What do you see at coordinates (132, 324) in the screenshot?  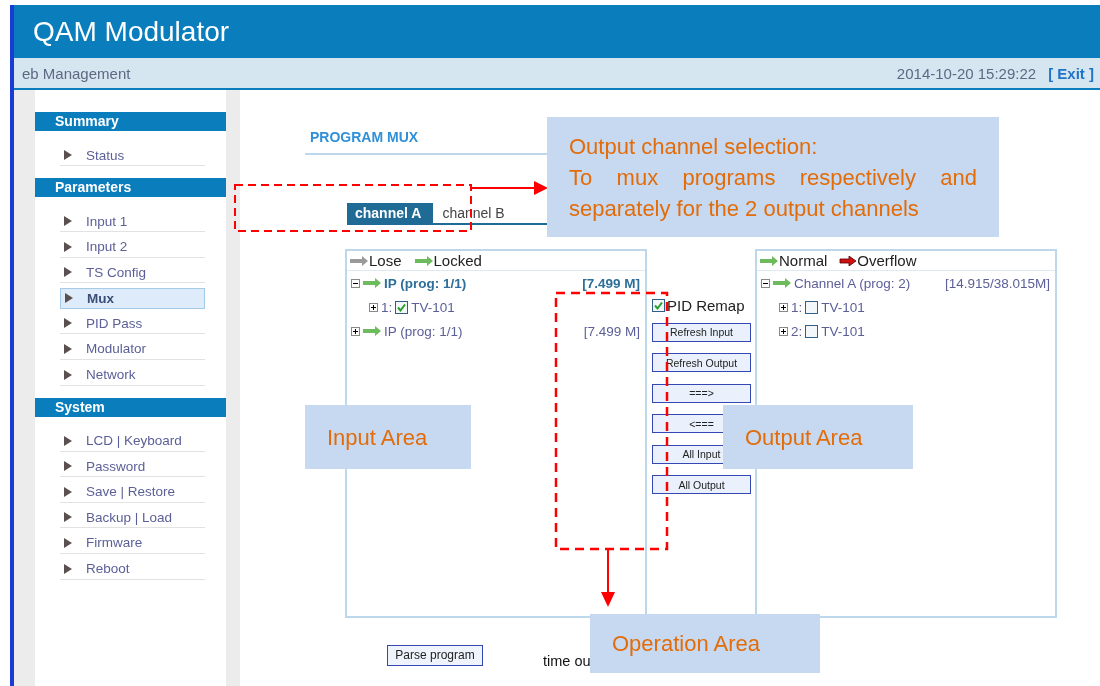 I see `sidebar-item: PID Pass` at bounding box center [132, 324].